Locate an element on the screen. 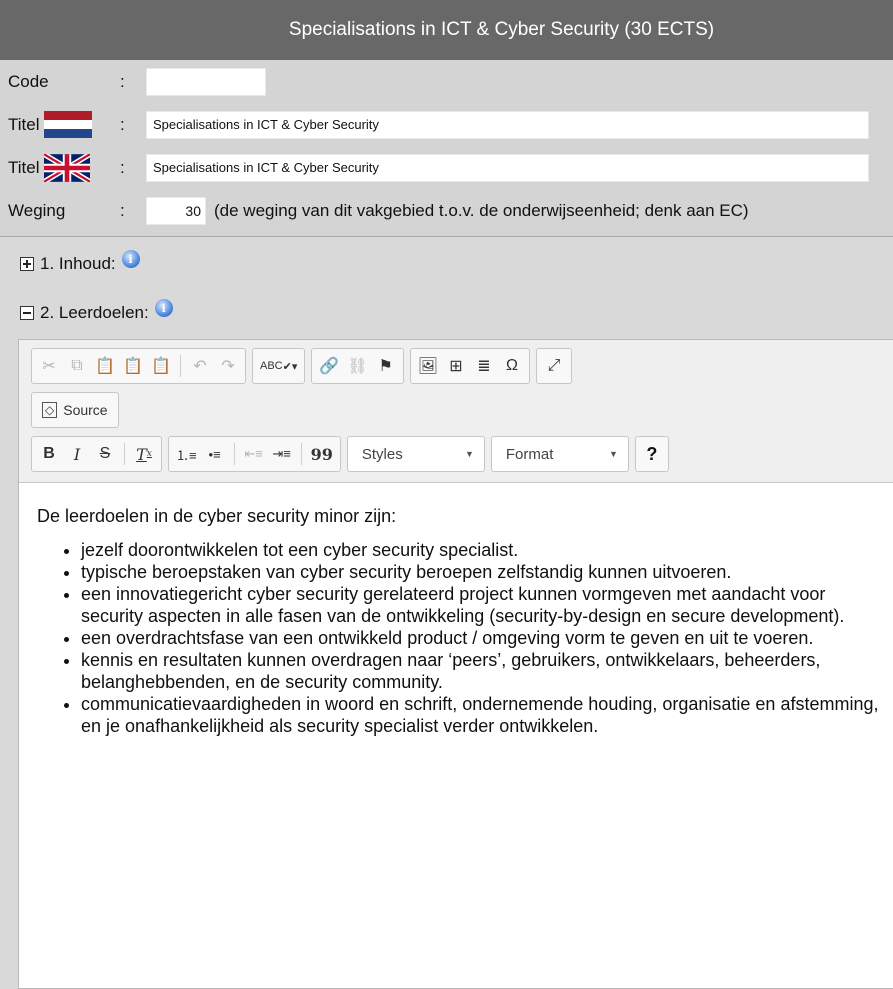 The height and width of the screenshot is (989, 893). remove-format-button: Tx is located at coordinates (144, 454).